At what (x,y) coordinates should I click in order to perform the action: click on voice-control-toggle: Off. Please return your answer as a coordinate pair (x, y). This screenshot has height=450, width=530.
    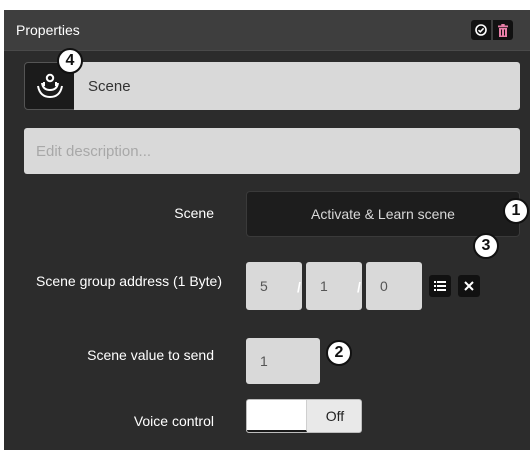
    Looking at the image, I should click on (304, 416).